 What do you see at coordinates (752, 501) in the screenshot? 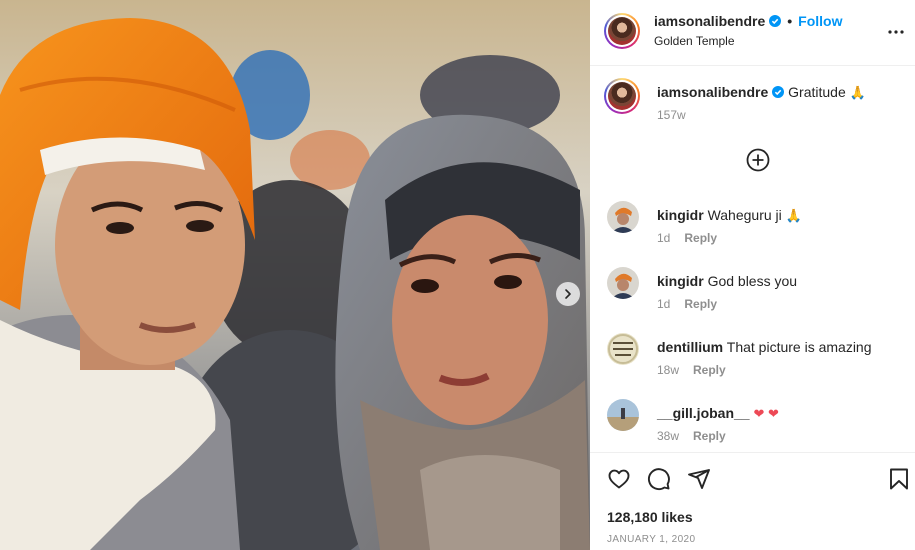
I see `post-actions: 128,180 likes JANUARY 1, 2020` at bounding box center [752, 501].